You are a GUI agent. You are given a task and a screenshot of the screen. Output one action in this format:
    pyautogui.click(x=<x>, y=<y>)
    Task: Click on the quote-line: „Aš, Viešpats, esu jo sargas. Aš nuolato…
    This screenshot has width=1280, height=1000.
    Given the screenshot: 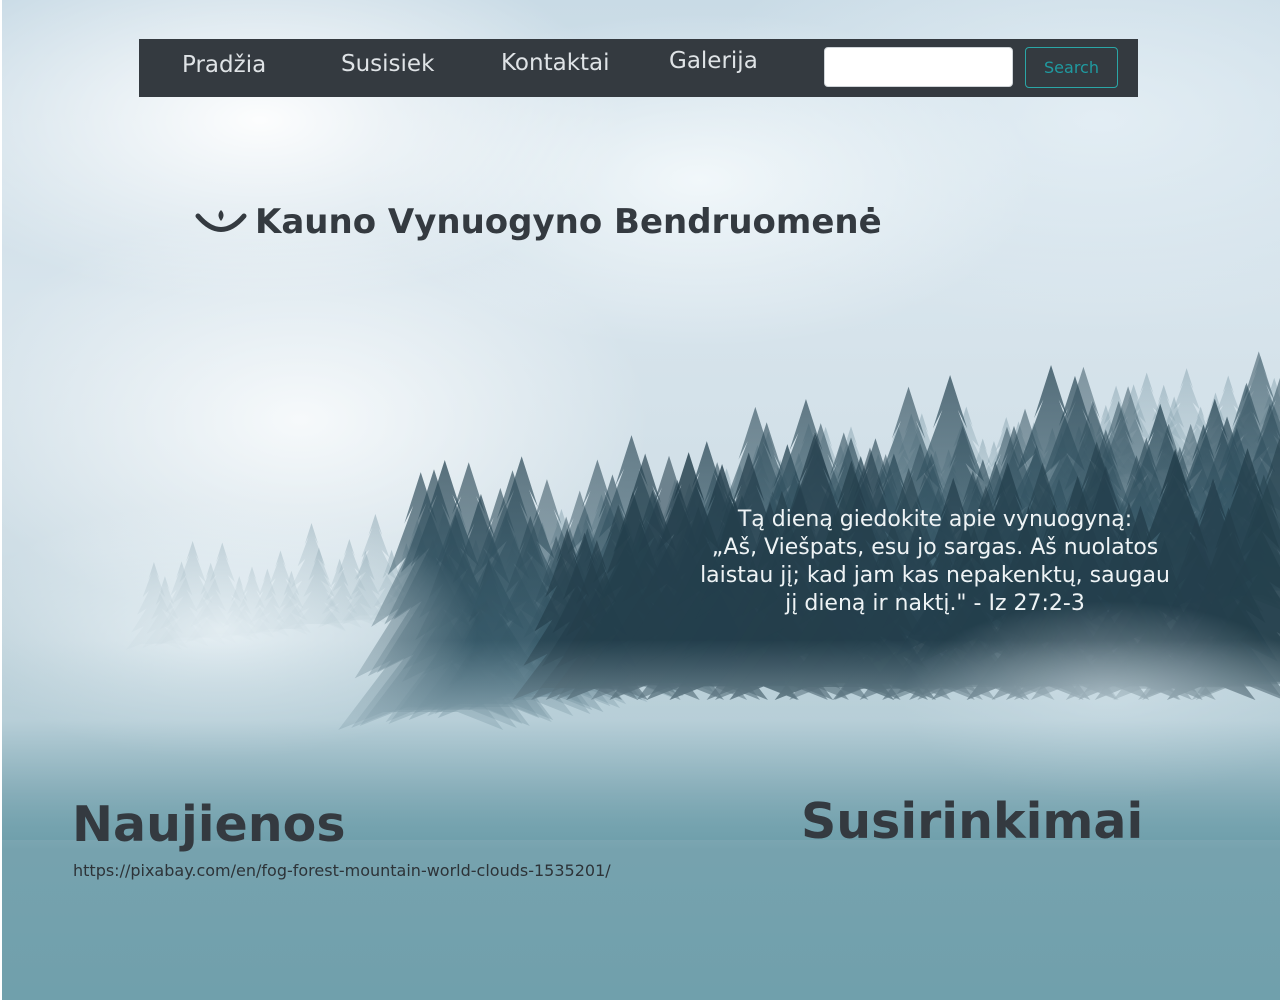 What is the action you would take?
    pyautogui.click(x=935, y=547)
    